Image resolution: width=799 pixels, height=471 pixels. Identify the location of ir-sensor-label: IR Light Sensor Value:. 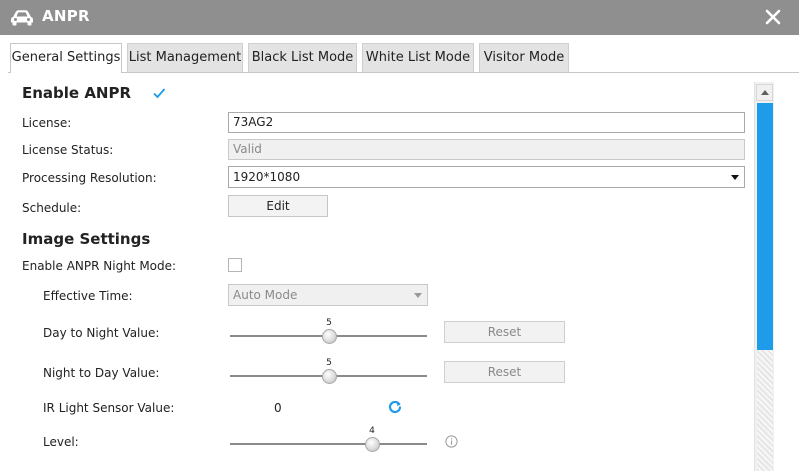
(109, 408).